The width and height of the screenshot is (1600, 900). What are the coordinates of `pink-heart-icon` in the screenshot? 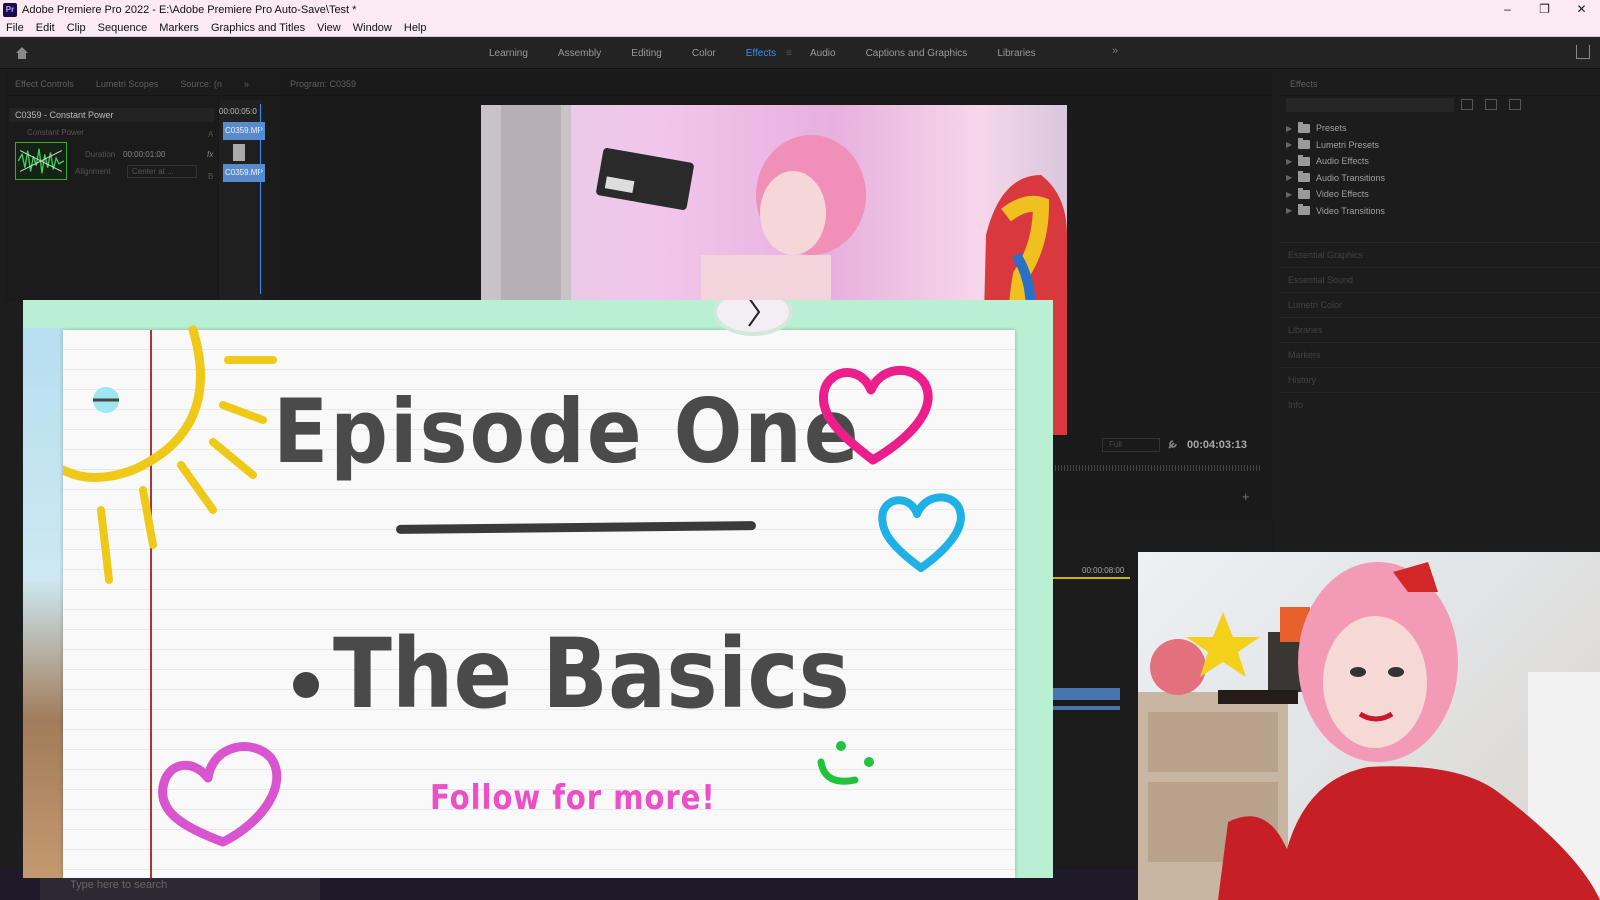 It's located at (875, 415).